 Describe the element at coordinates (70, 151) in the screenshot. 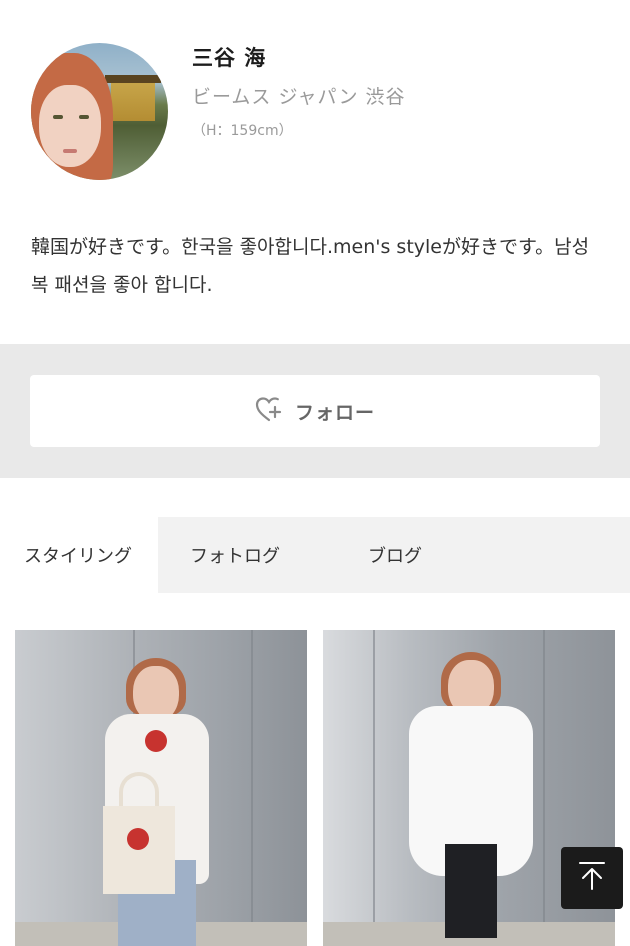

I see `avatar-mouth` at that location.